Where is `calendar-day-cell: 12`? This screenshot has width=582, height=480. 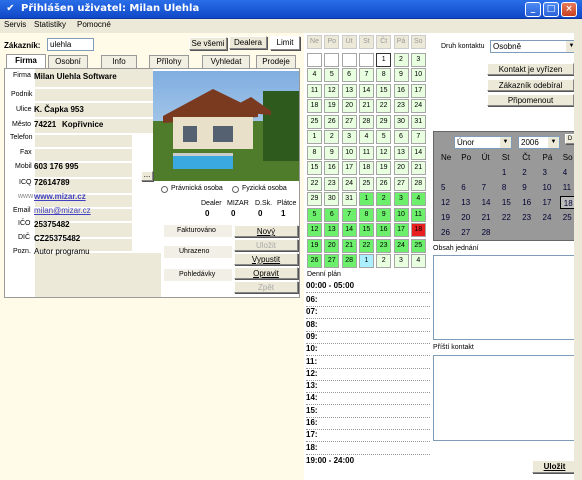
calendar-day-cell: 12 is located at coordinates (332, 90).